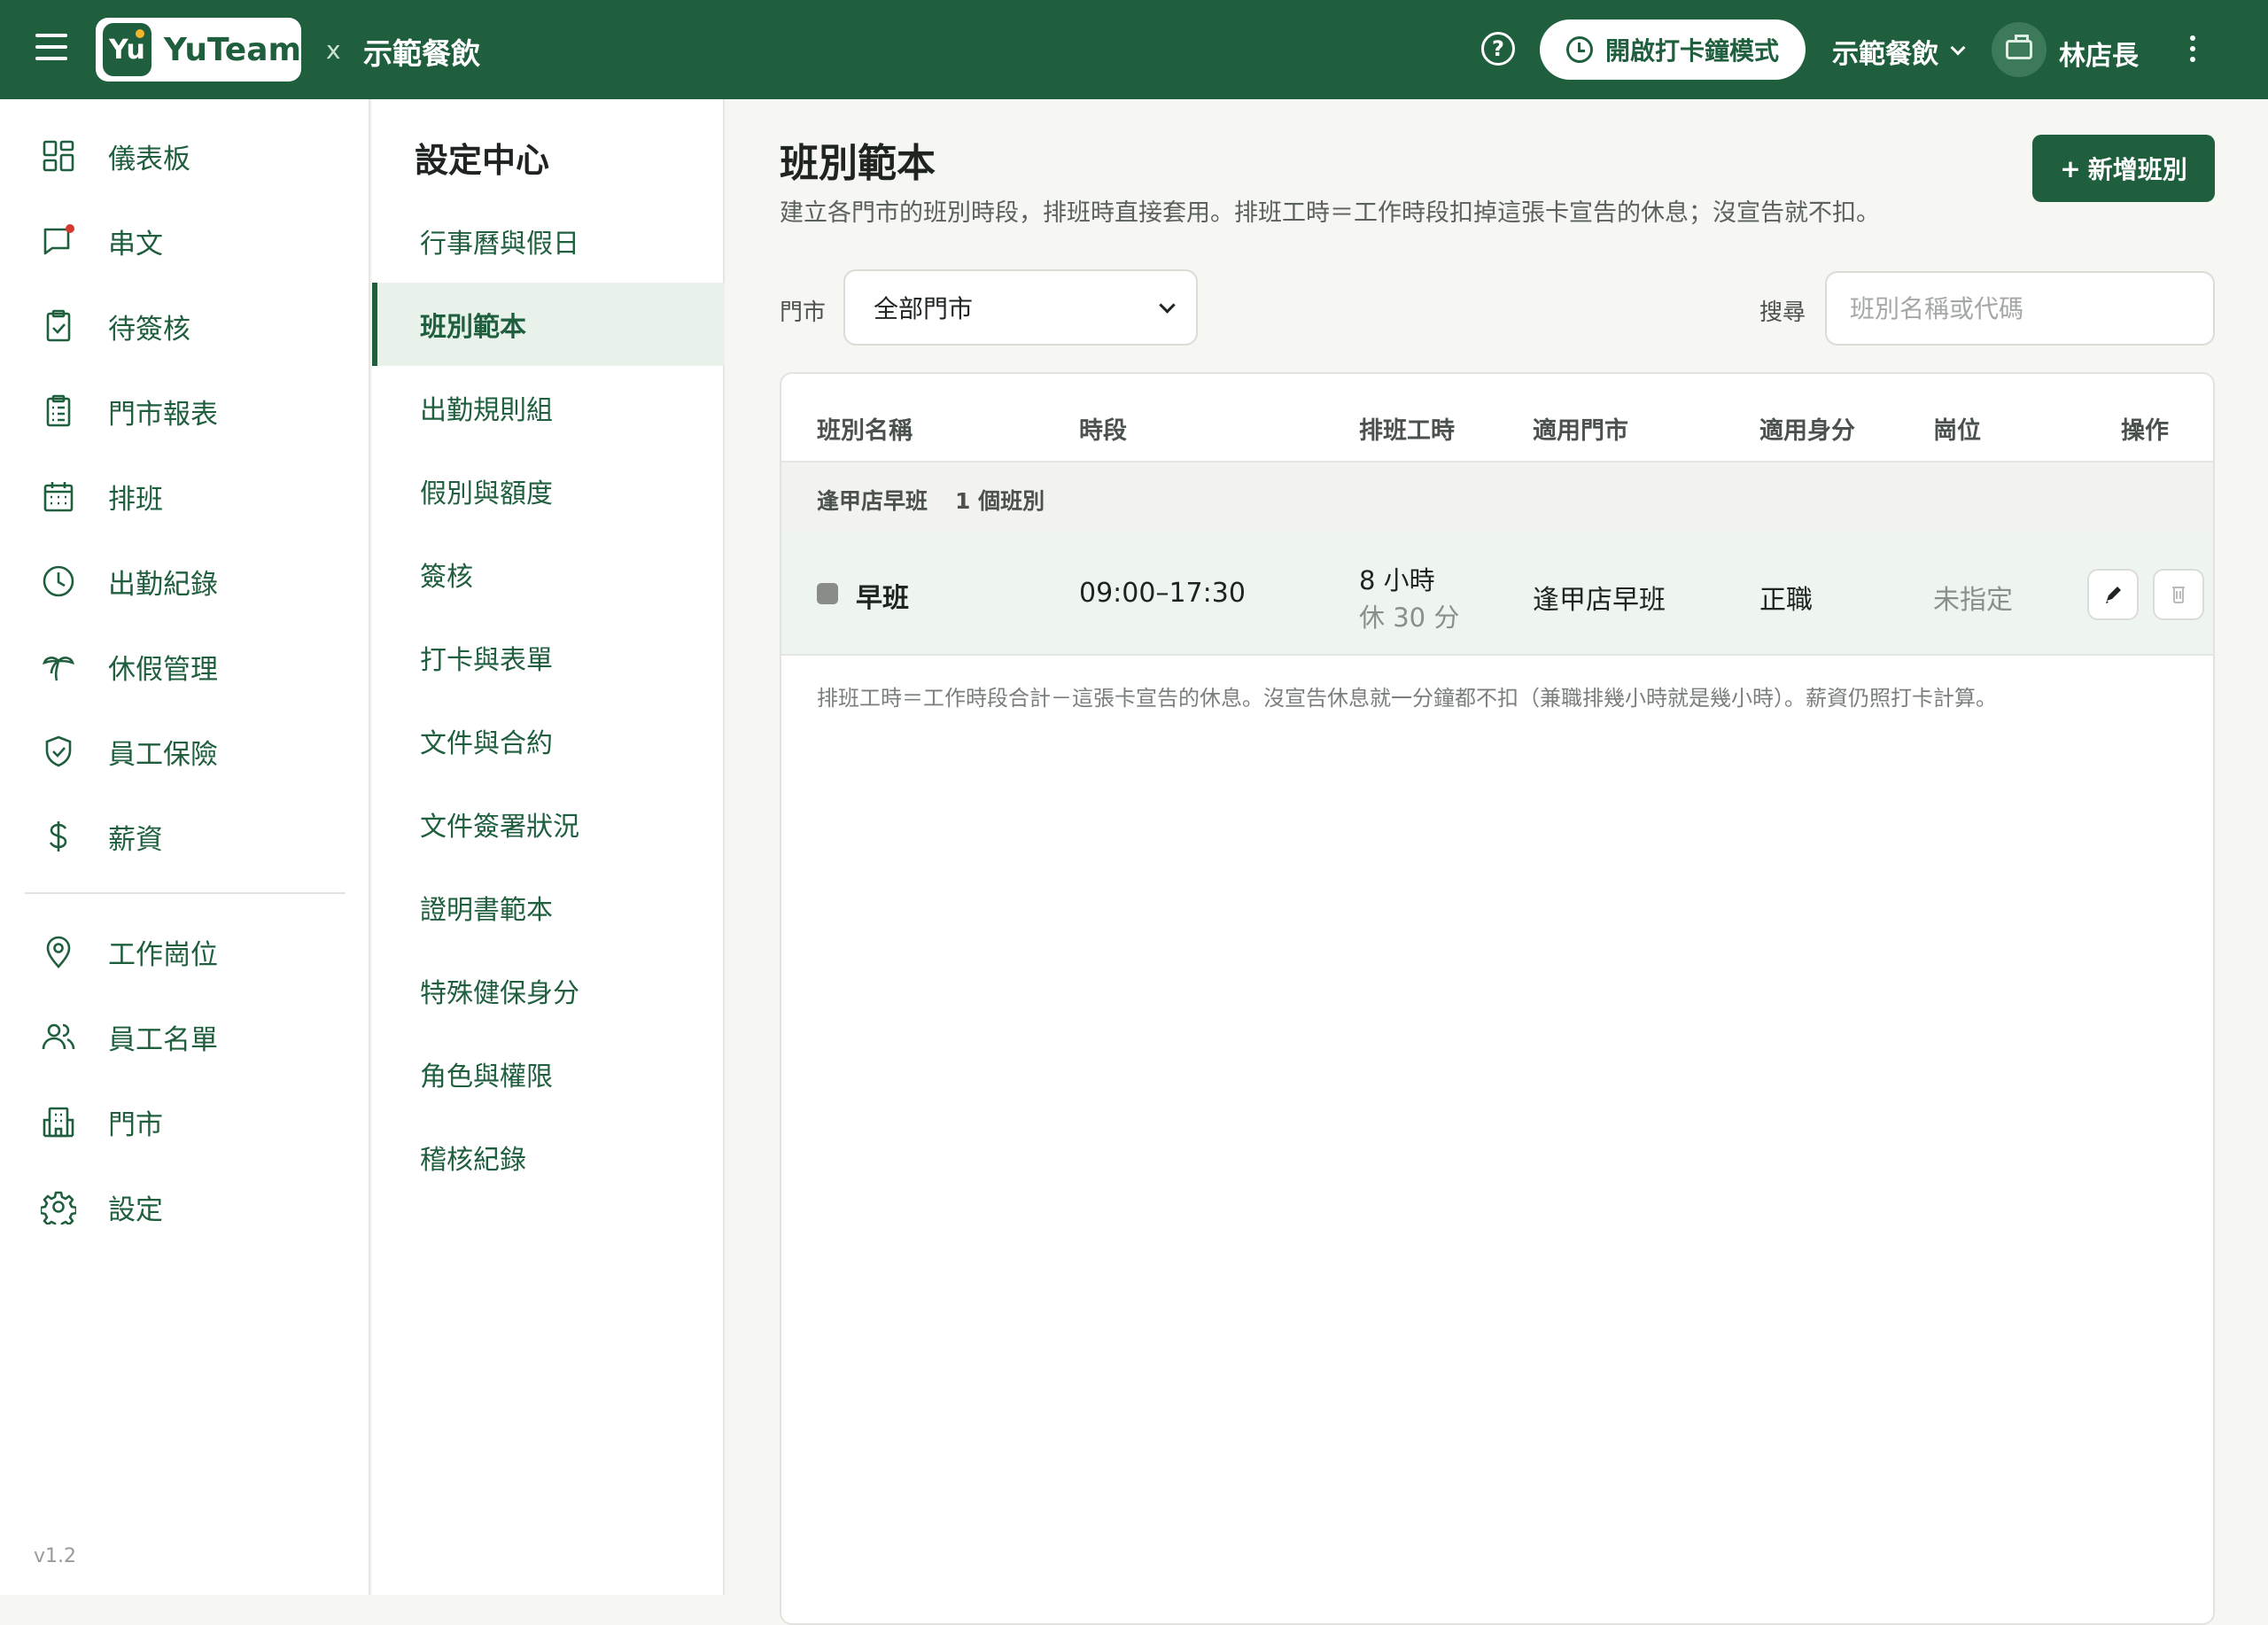 This screenshot has width=2268, height=1625. I want to click on group-name: 逢甲店早班, so click(872, 501).